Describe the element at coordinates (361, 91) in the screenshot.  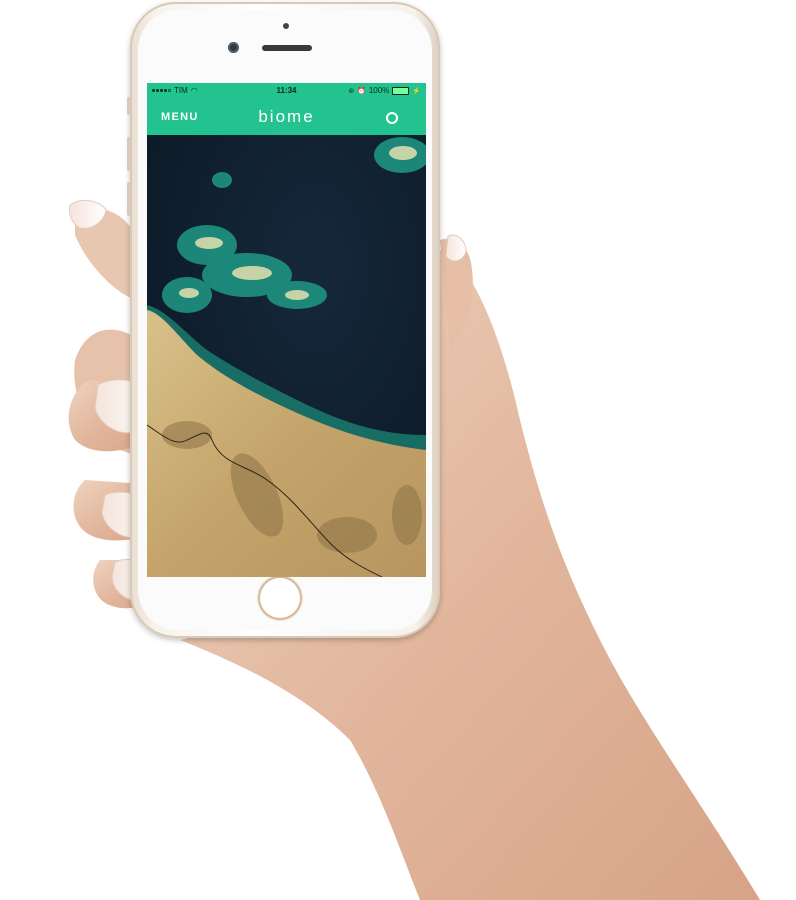
I see `alarm-icon: ⏰` at that location.